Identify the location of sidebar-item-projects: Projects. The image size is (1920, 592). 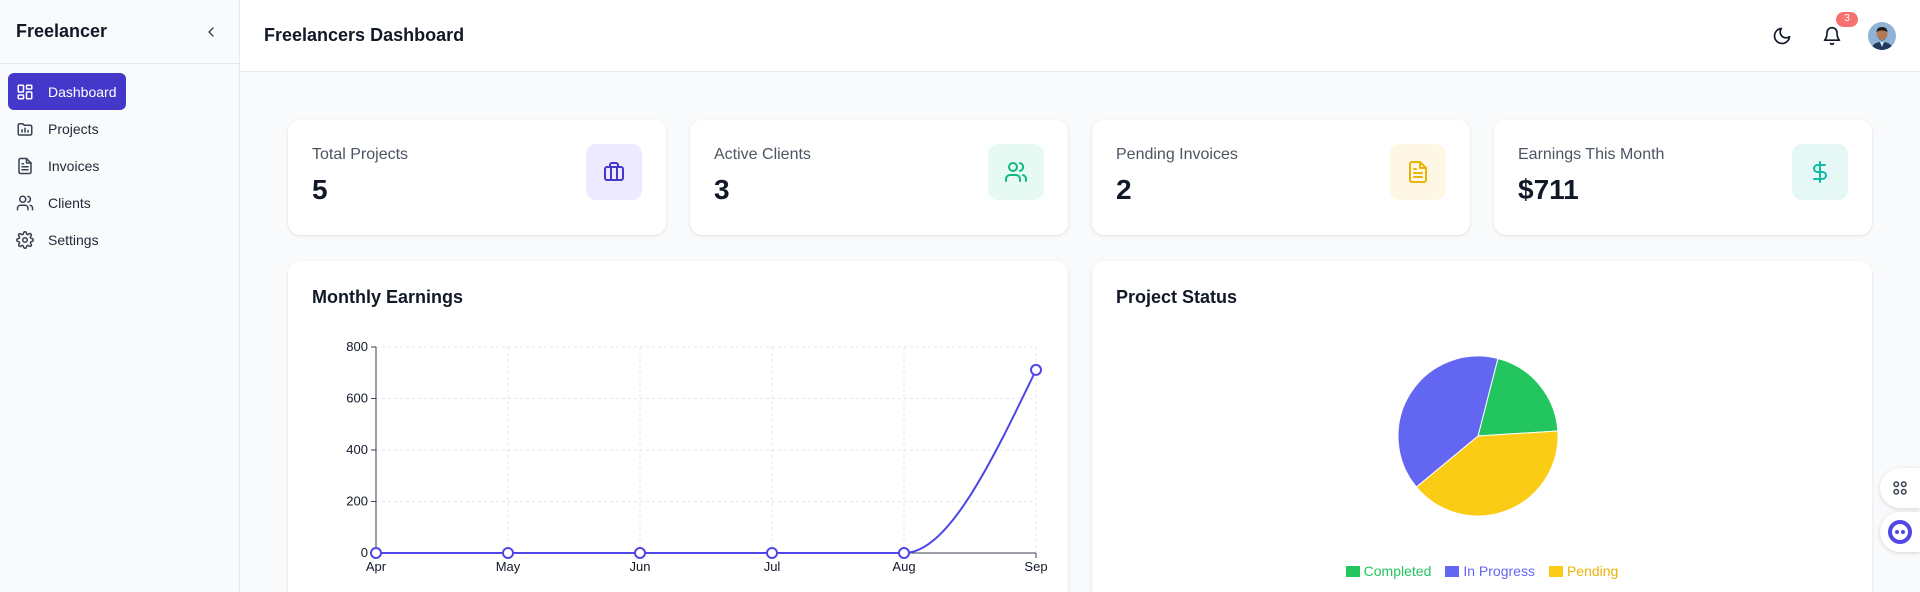
(119, 128).